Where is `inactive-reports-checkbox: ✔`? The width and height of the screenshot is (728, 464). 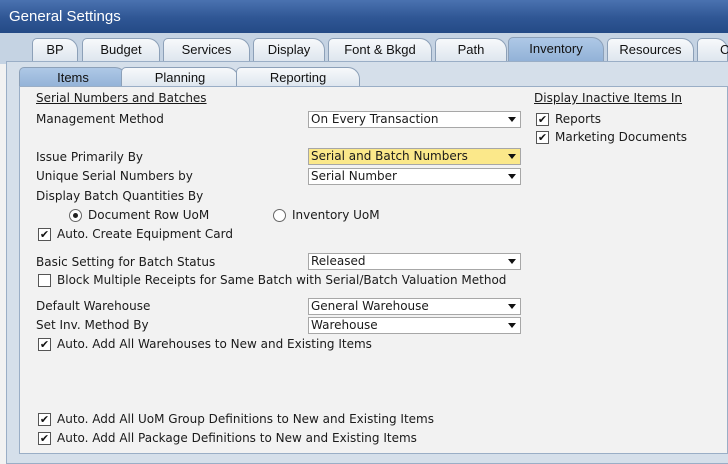 inactive-reports-checkbox: ✔ is located at coordinates (542, 119).